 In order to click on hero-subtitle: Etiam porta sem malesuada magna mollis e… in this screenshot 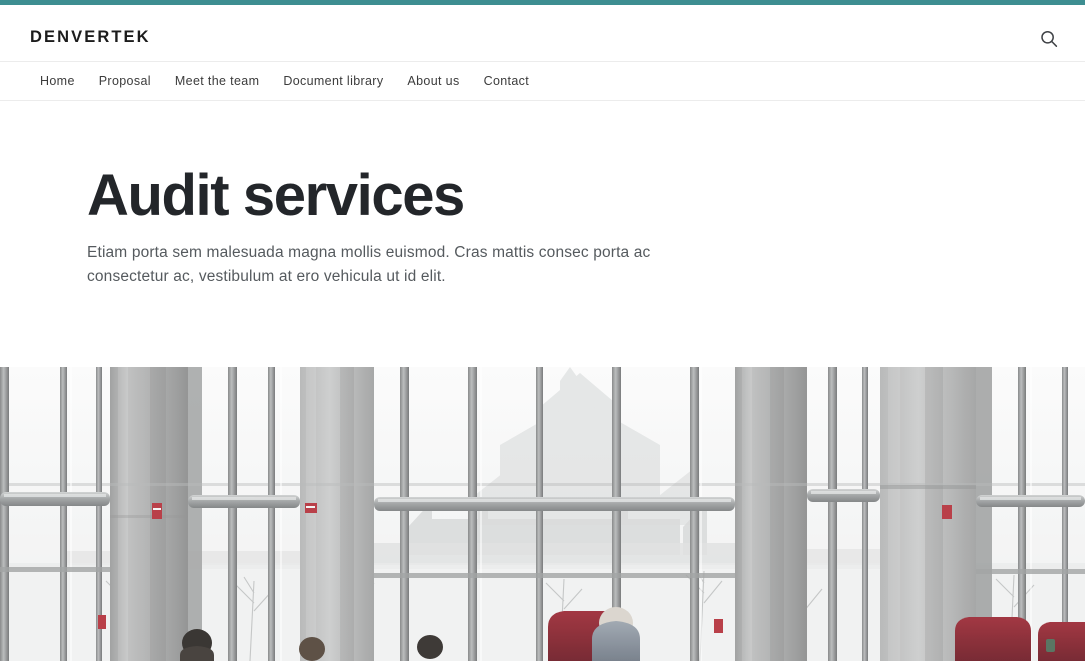, I will do `click(369, 265)`.